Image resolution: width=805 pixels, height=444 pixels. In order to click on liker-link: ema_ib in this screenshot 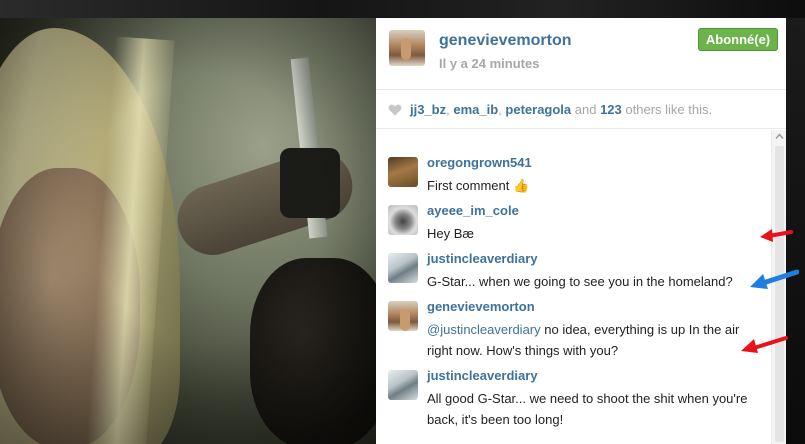, I will do `click(475, 109)`.